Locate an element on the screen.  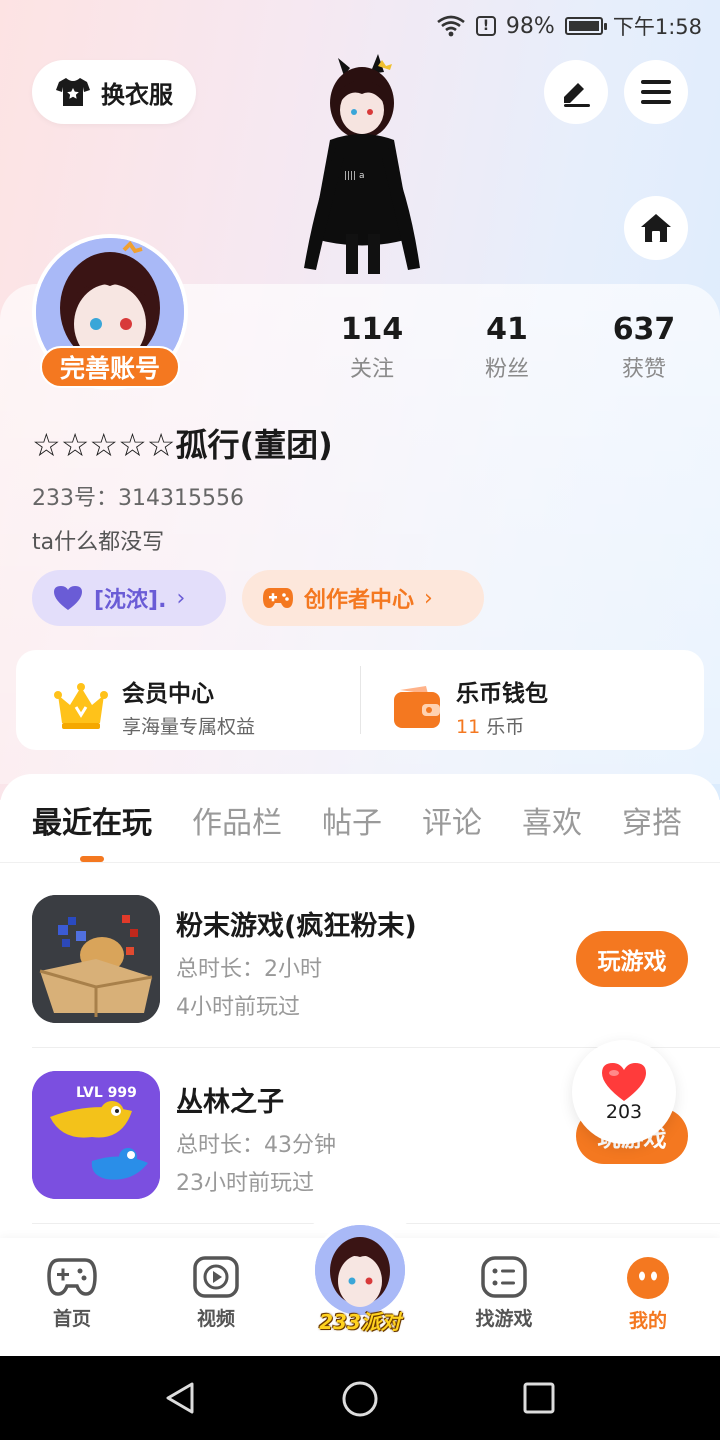
house-icon is located at coordinates (656, 228).